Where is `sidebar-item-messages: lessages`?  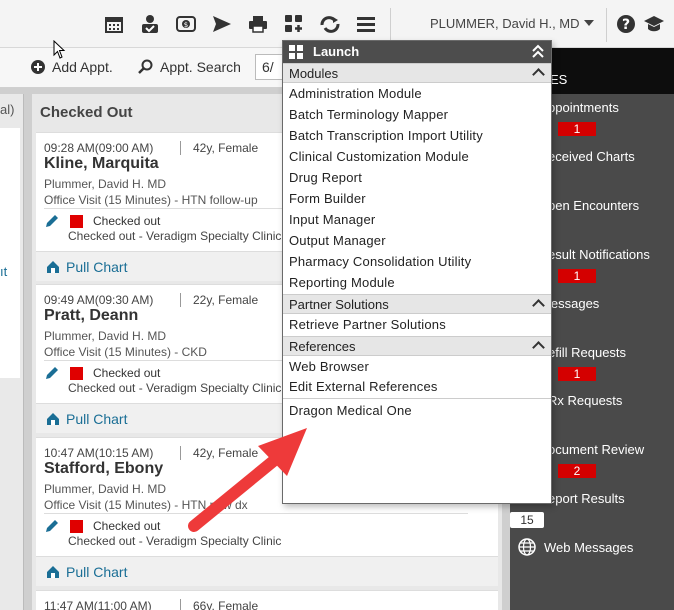
sidebar-item-messages: lessages is located at coordinates (573, 303).